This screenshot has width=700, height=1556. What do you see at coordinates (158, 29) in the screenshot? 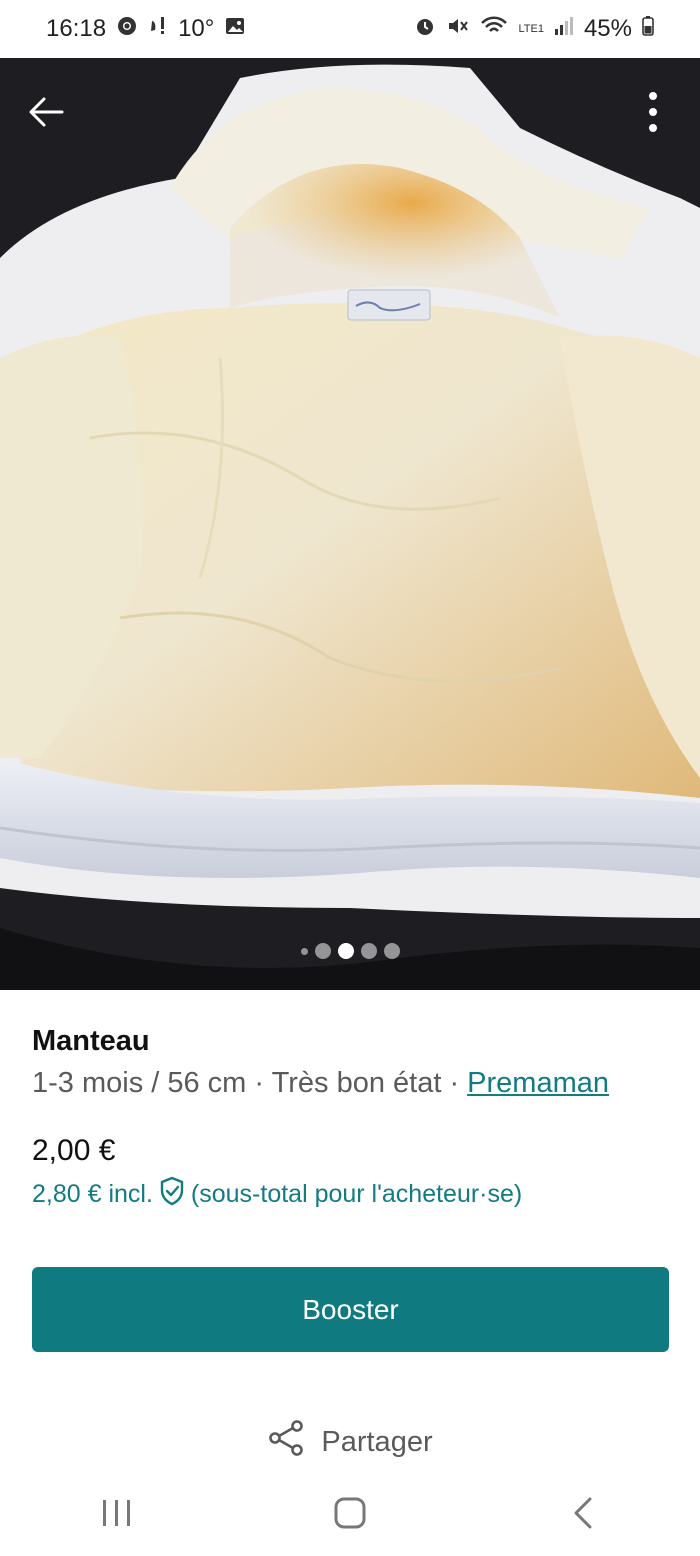
I see `alert-icon` at bounding box center [158, 29].